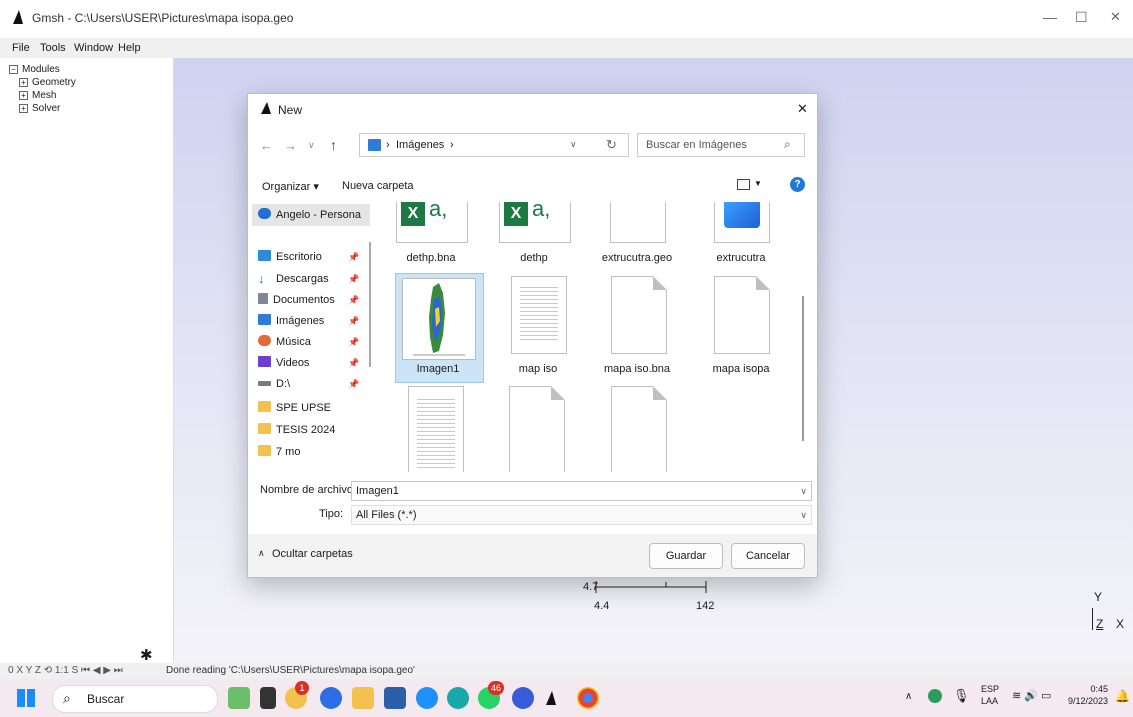 This screenshot has height=717, width=1133. I want to click on dialog-close-button: ✕, so click(802, 109).